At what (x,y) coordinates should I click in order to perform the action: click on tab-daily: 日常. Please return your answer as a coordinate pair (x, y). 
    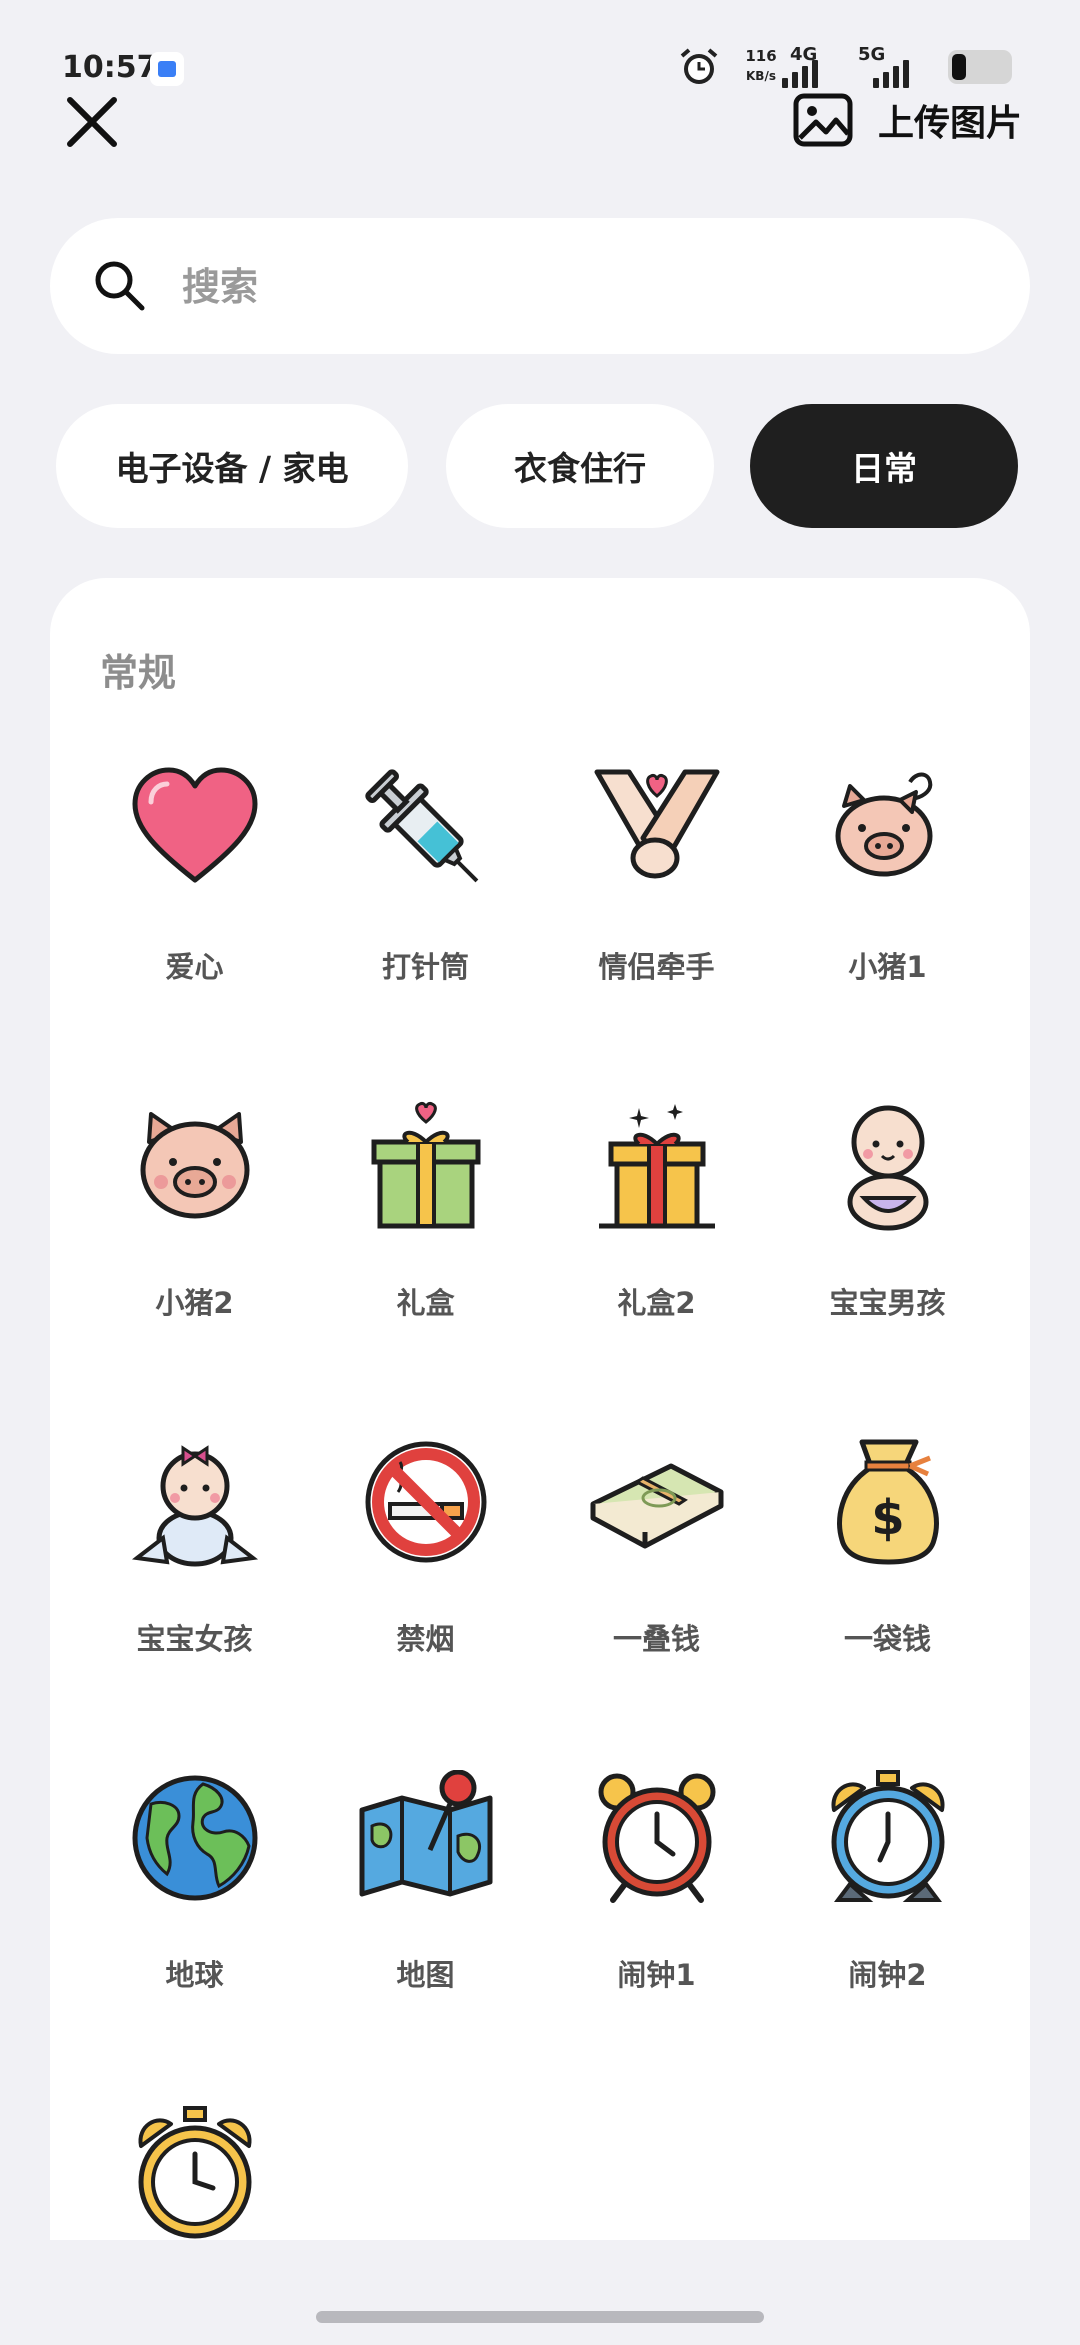
    Looking at the image, I should click on (884, 466).